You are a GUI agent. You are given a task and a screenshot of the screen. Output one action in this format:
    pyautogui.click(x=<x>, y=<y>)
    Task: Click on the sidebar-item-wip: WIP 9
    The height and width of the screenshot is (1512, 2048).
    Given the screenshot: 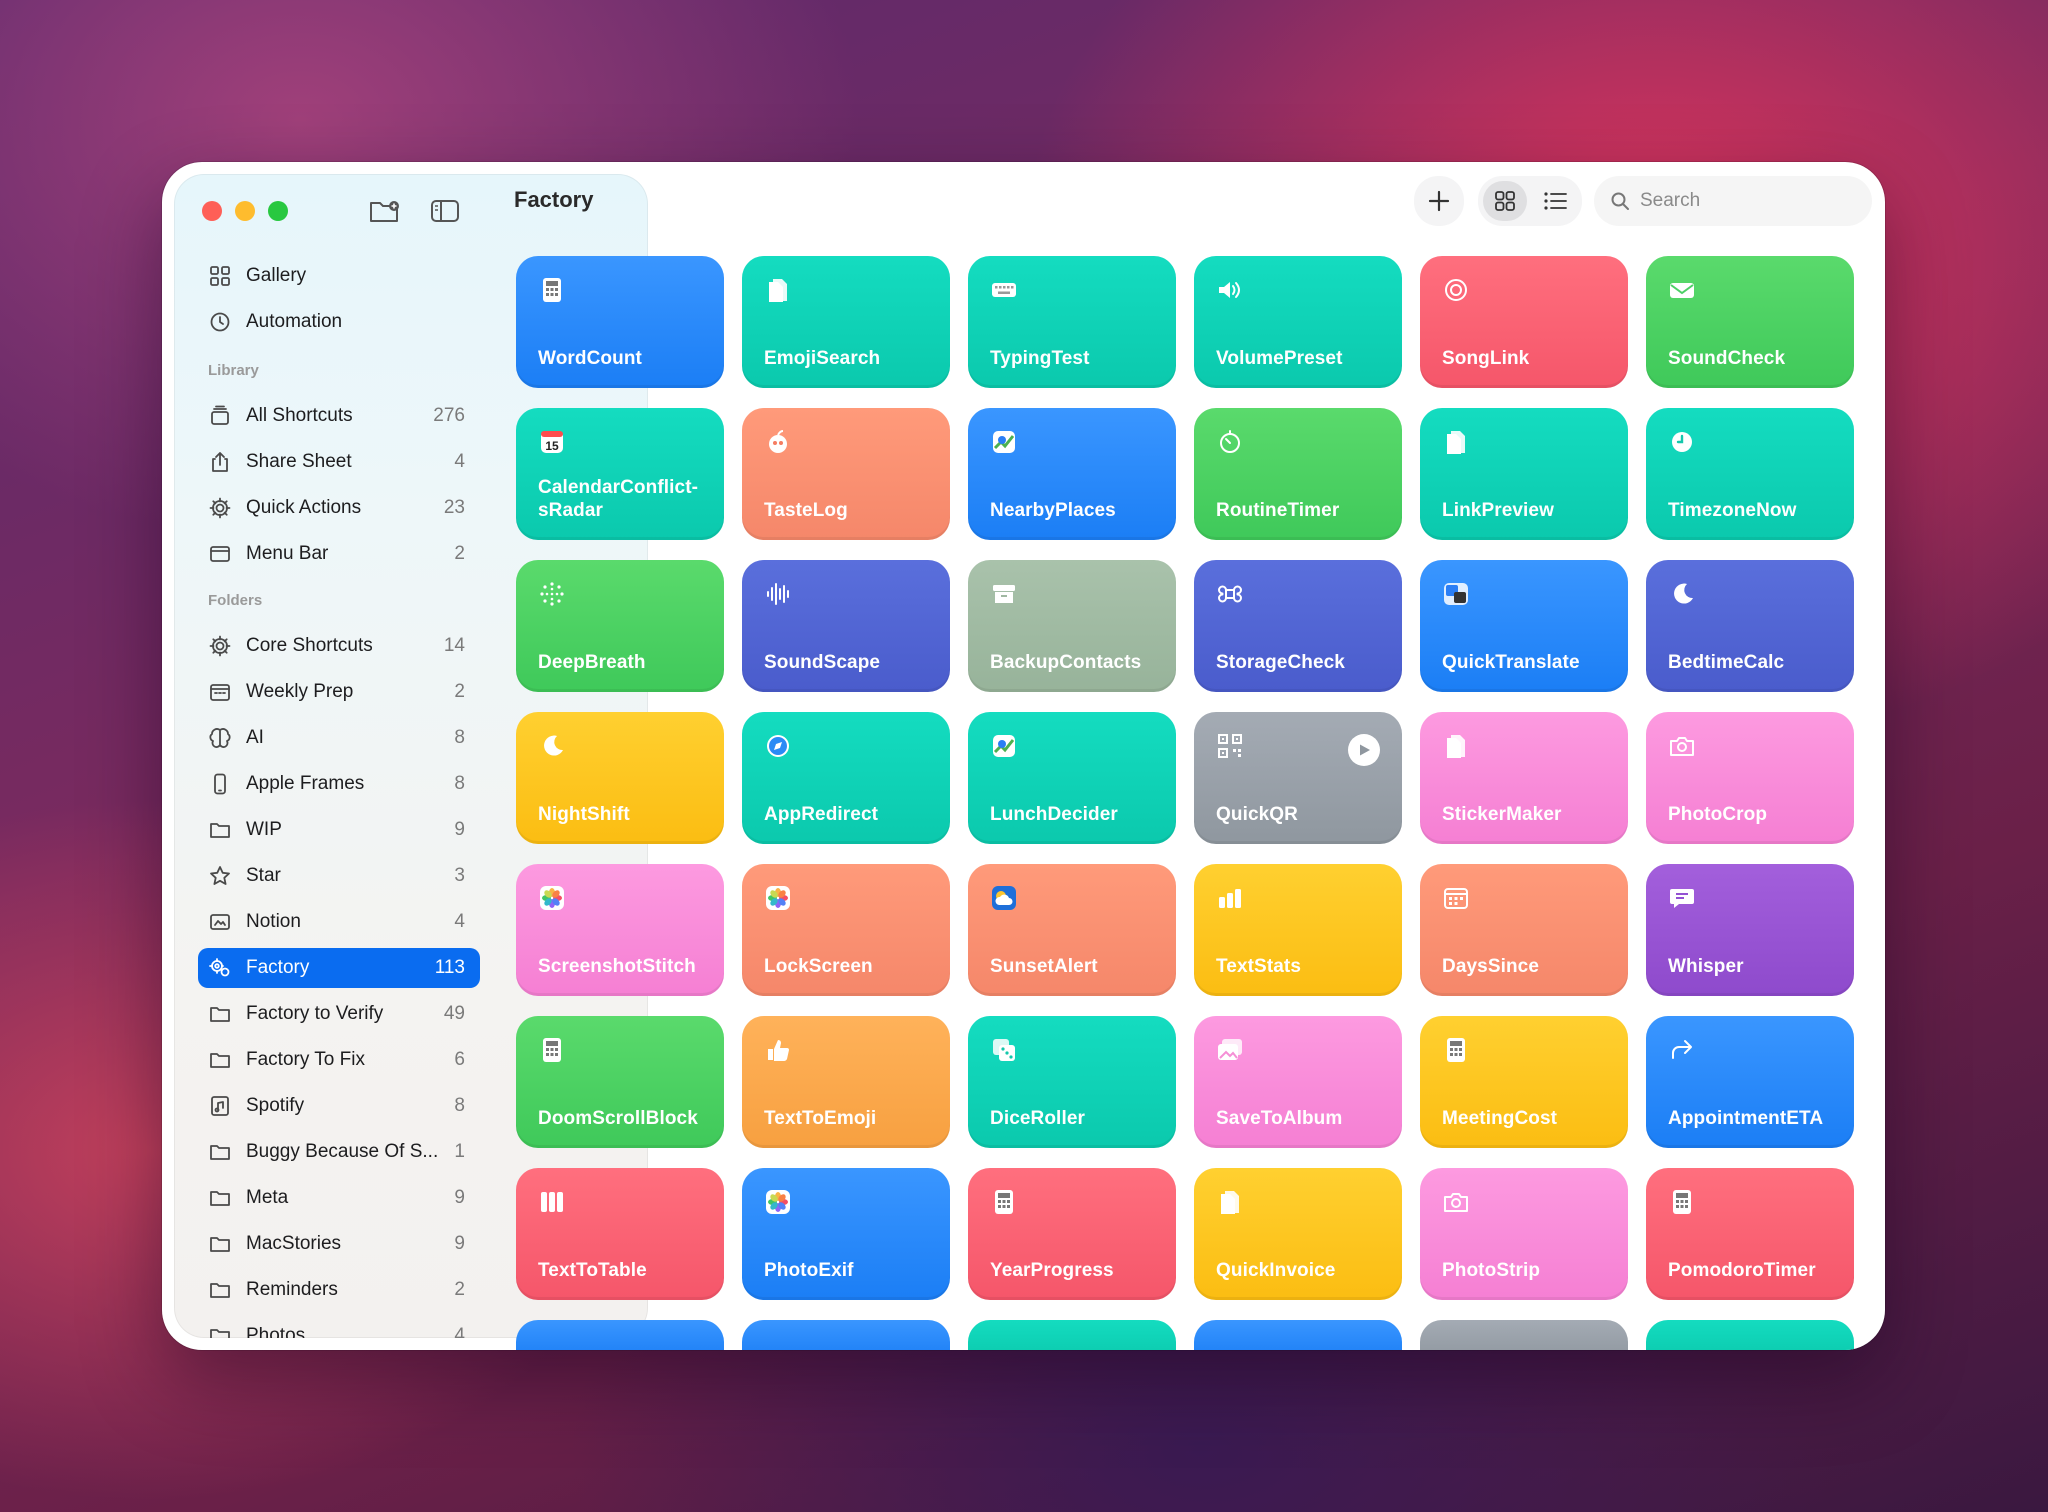 What is the action you would take?
    pyautogui.click(x=339, y=830)
    